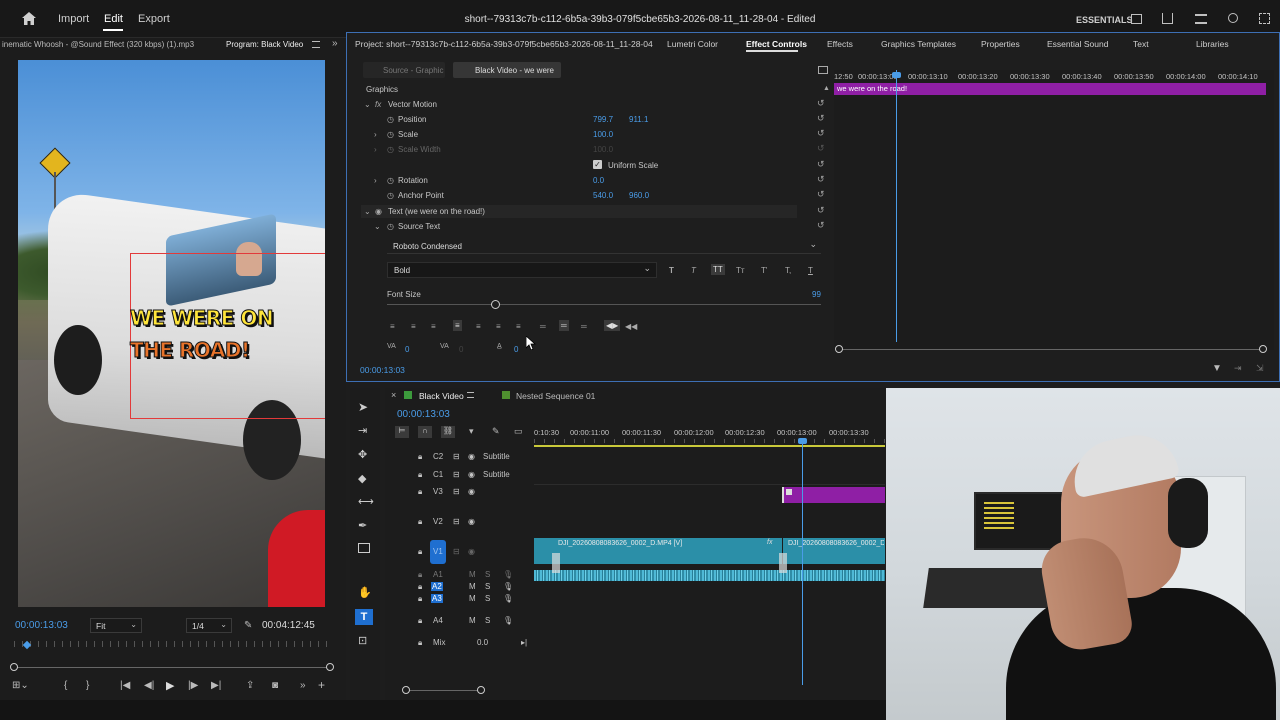 The image size is (1280, 720). I want to click on menu-icon, so click(1201, 19).